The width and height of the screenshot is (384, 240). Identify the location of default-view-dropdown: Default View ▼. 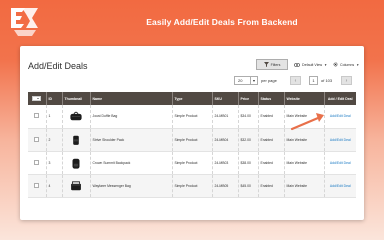
(310, 64).